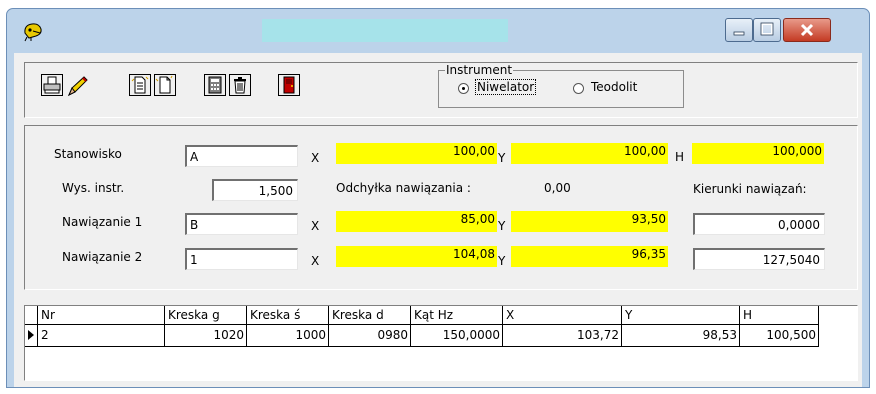  What do you see at coordinates (315, 226) in the screenshot?
I see `nawiazanie1-x-label: X` at bounding box center [315, 226].